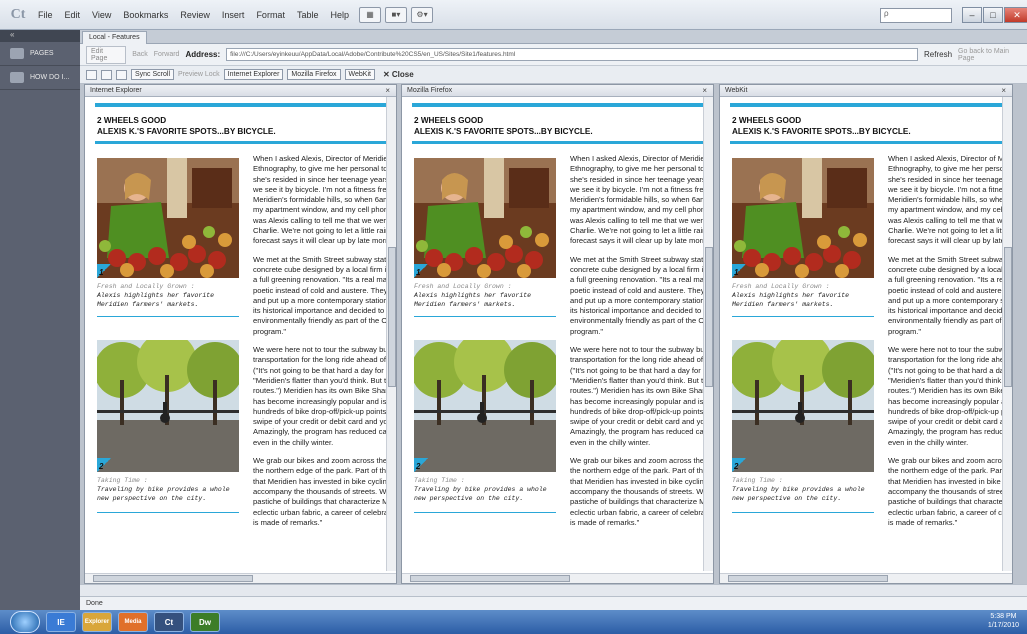 The image size is (1027, 634). I want to click on start-button, so click(25, 622).